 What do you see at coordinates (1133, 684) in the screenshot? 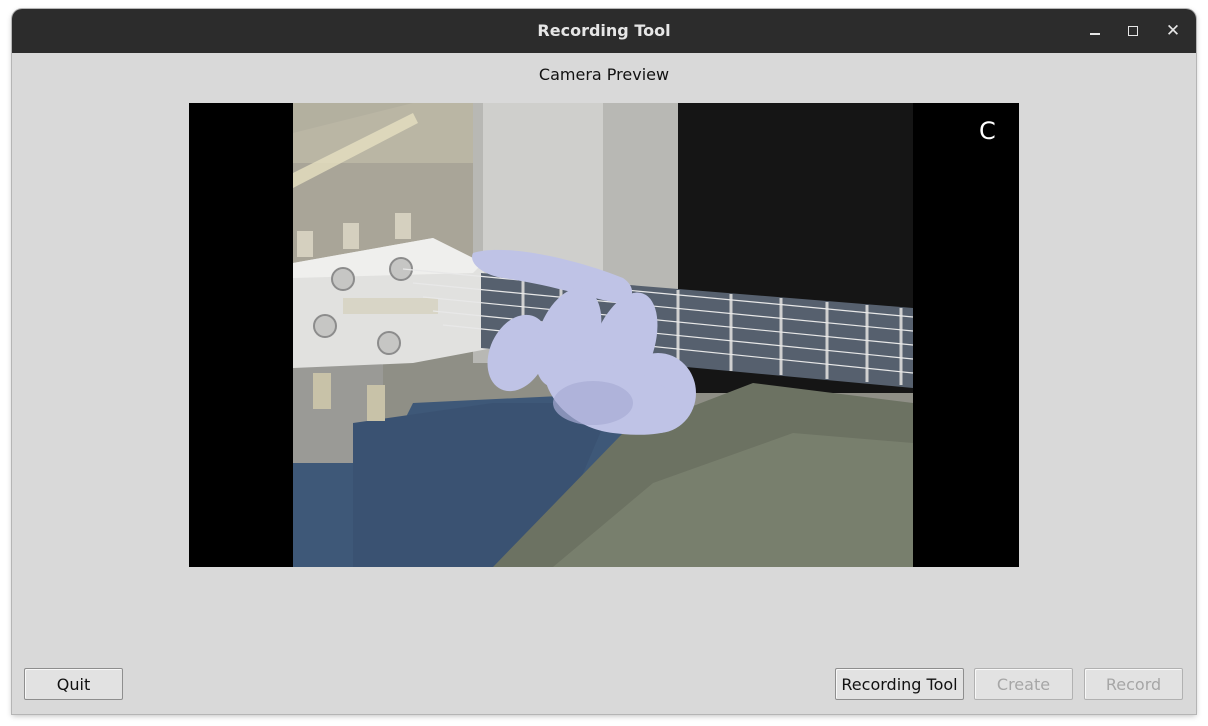
I see `record-button: Record` at bounding box center [1133, 684].